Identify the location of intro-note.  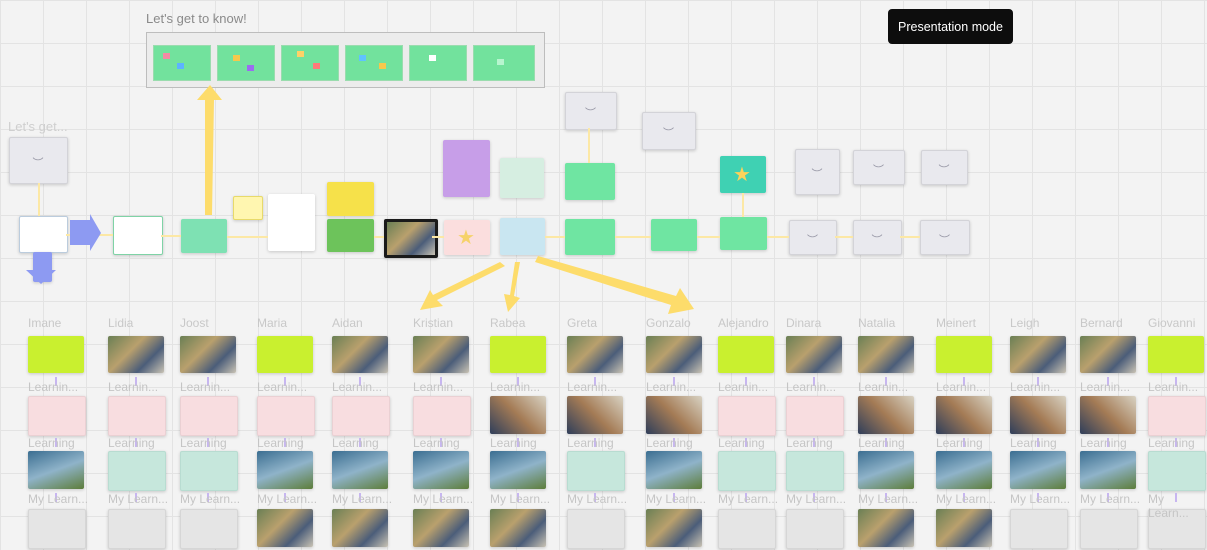
(42, 267).